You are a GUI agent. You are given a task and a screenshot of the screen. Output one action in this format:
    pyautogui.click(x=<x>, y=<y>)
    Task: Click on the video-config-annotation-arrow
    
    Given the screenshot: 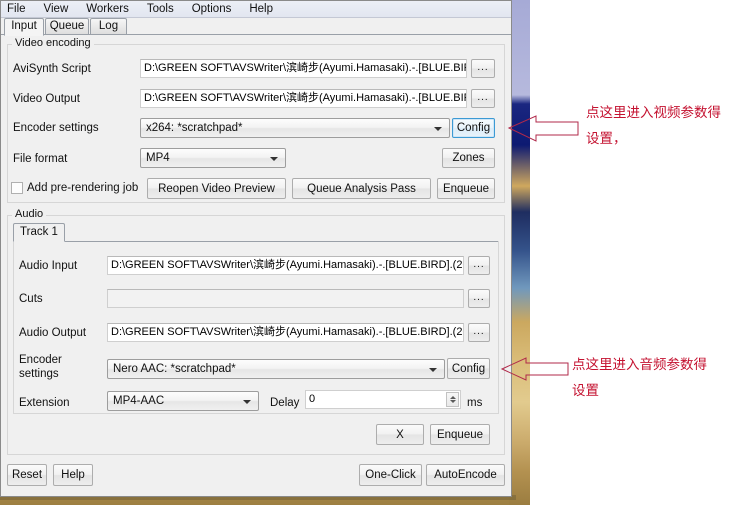 What is the action you would take?
    pyautogui.click(x=543, y=128)
    